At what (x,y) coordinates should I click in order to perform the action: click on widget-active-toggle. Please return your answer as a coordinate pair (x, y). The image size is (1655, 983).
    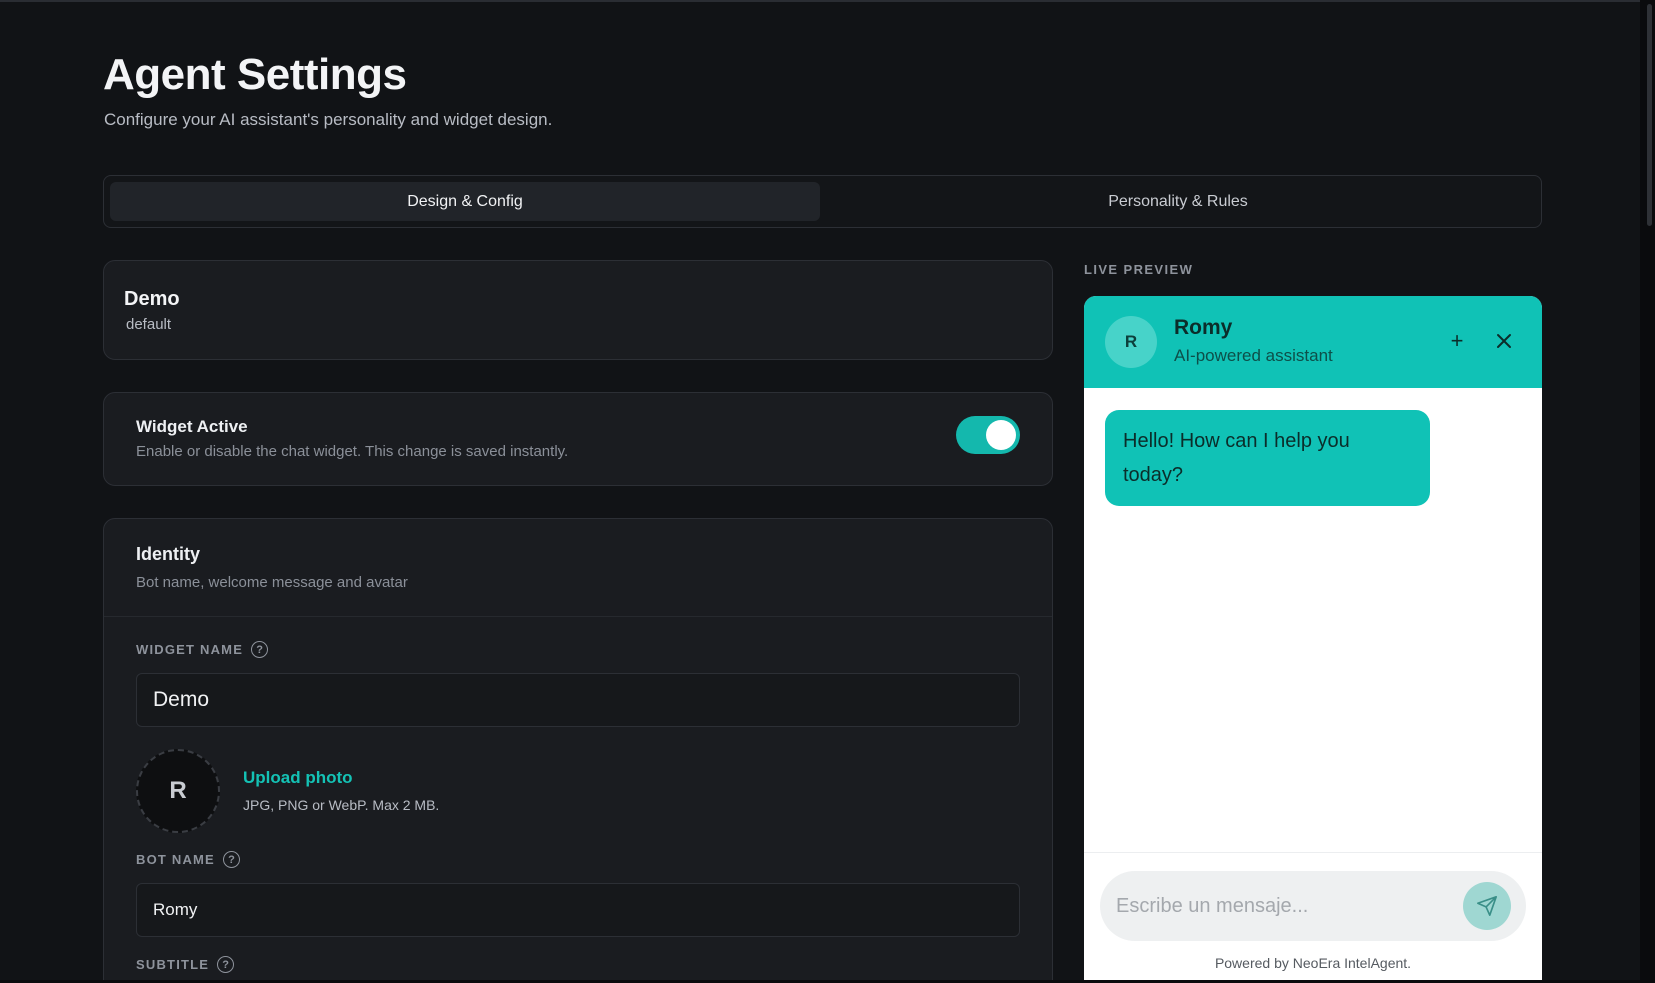
    Looking at the image, I should click on (988, 435).